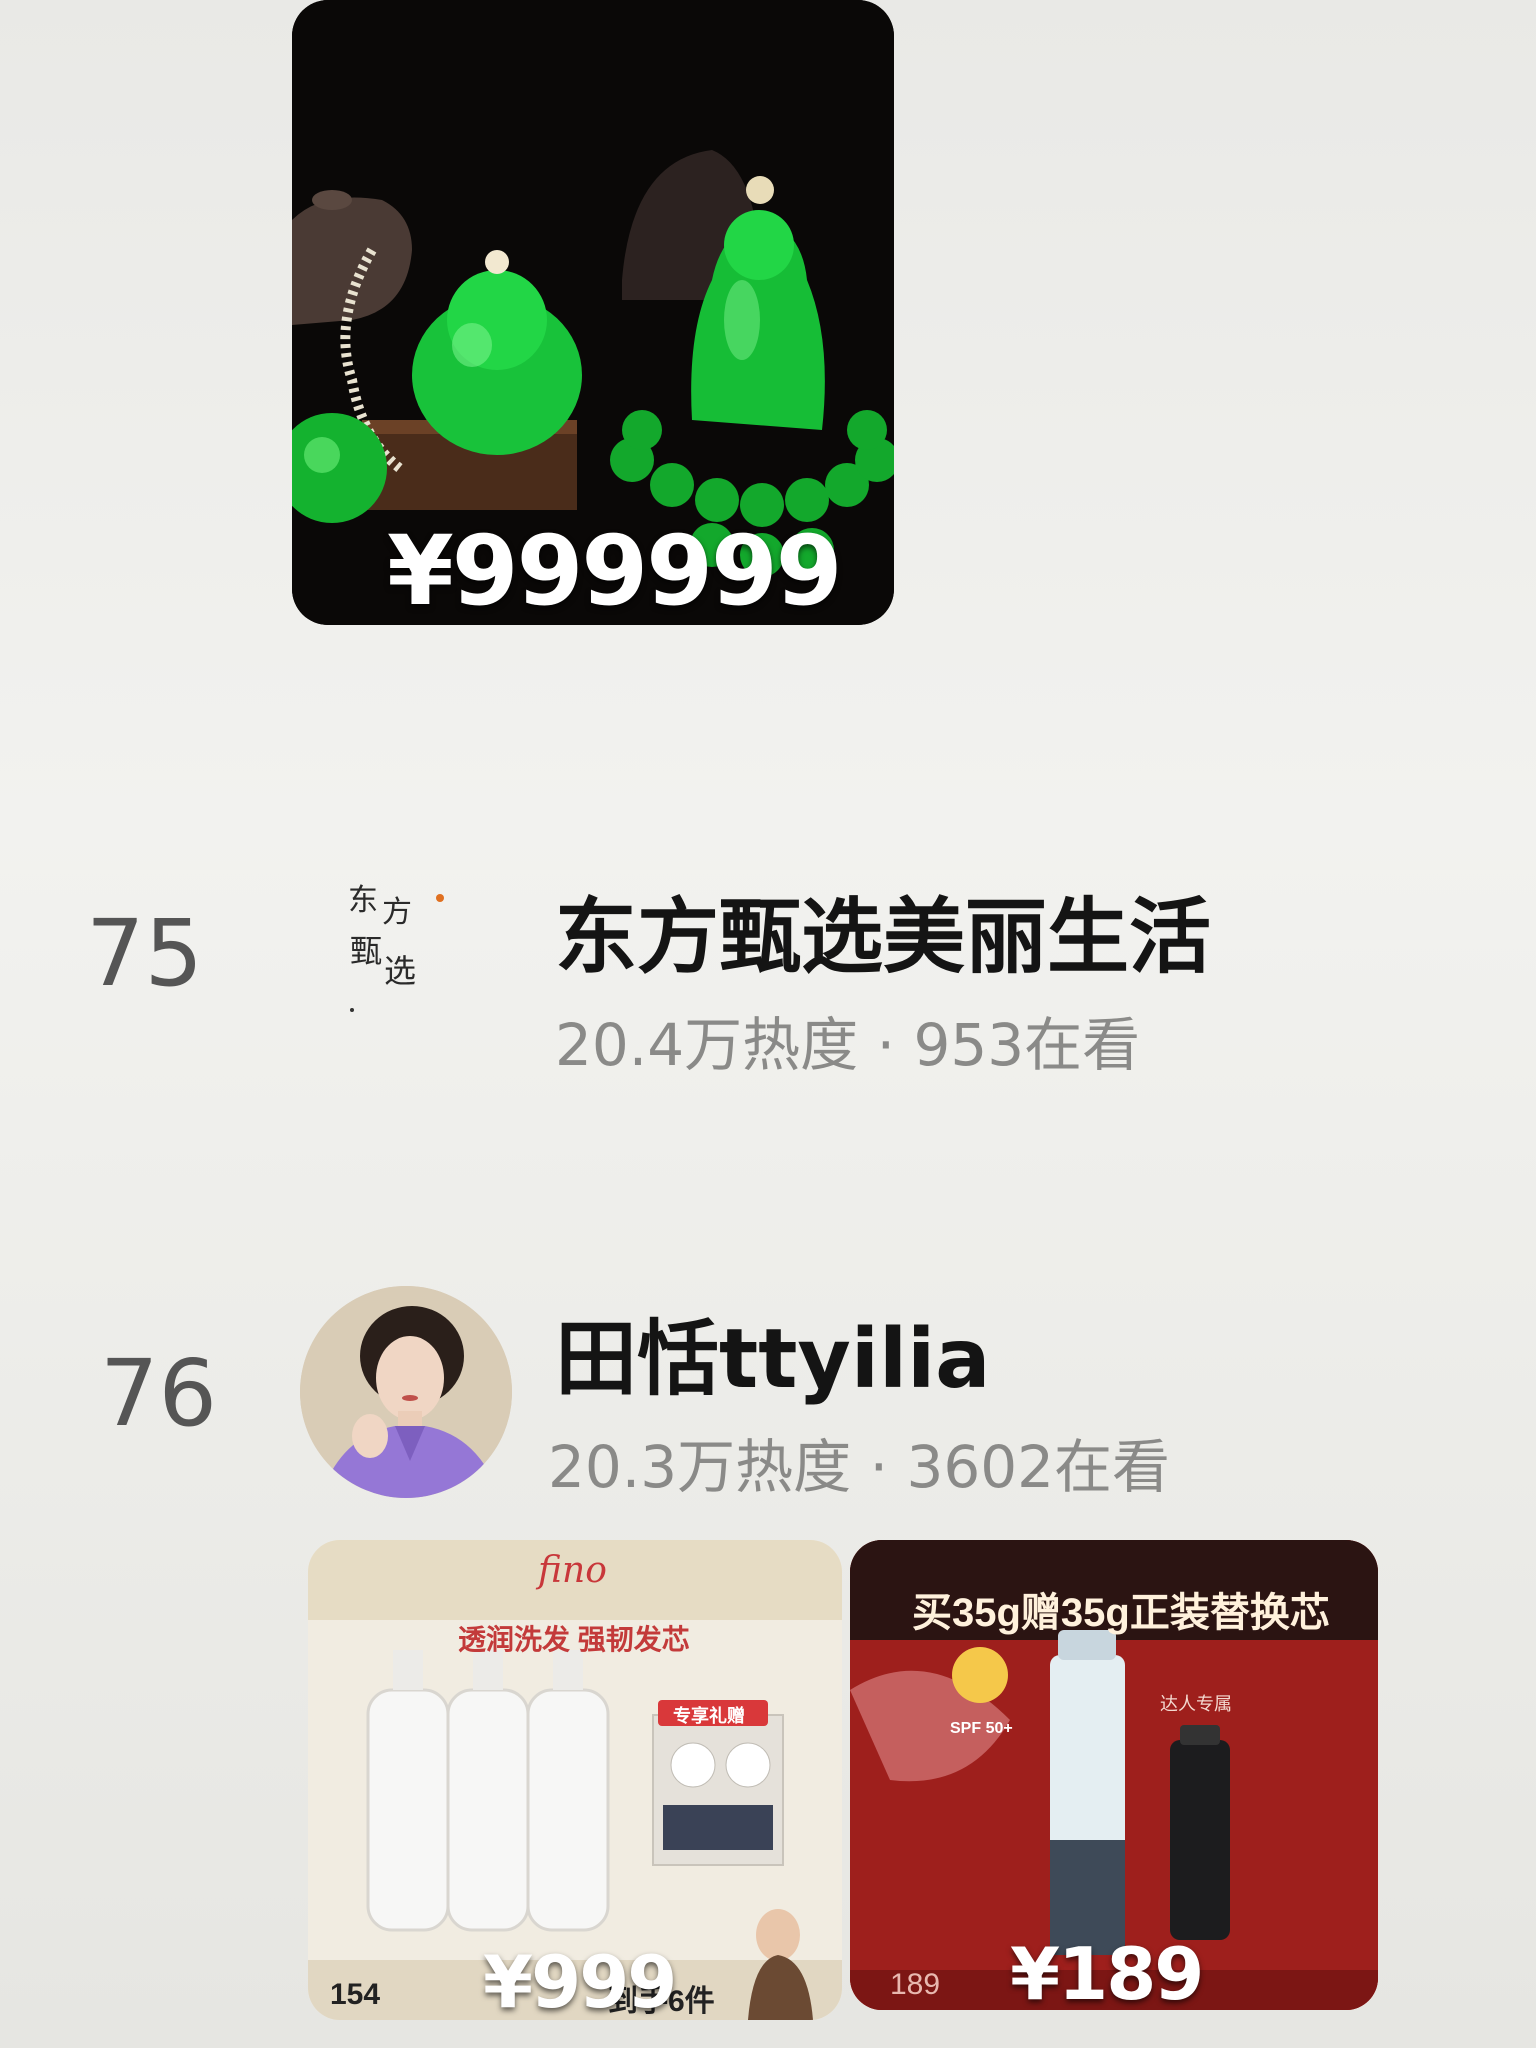  What do you see at coordinates (397, 912) in the screenshot?
I see `svg-text: 方` at bounding box center [397, 912].